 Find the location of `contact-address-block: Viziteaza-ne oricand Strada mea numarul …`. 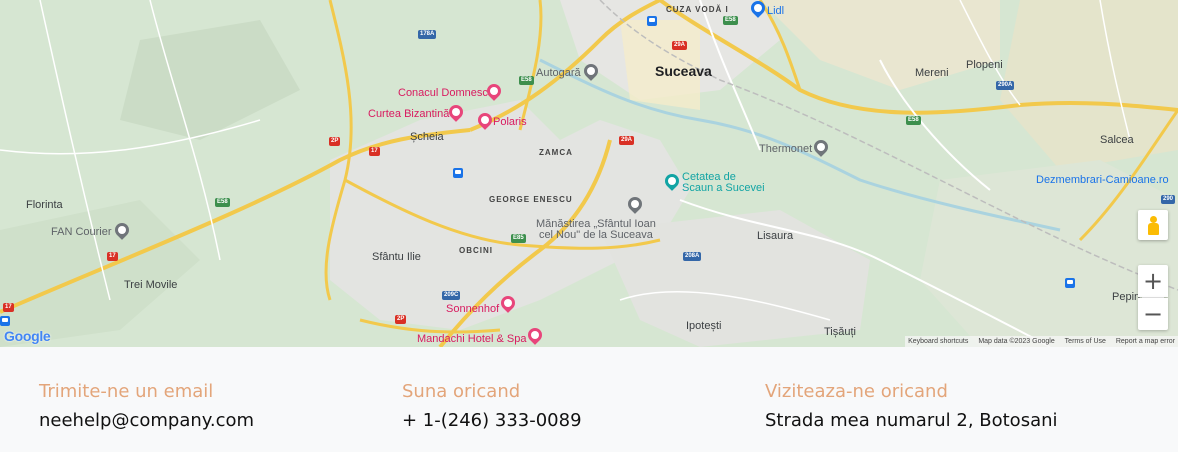

contact-address-block: Viziteaza-ne oricand Strada mea numarul … is located at coordinates (911, 406).